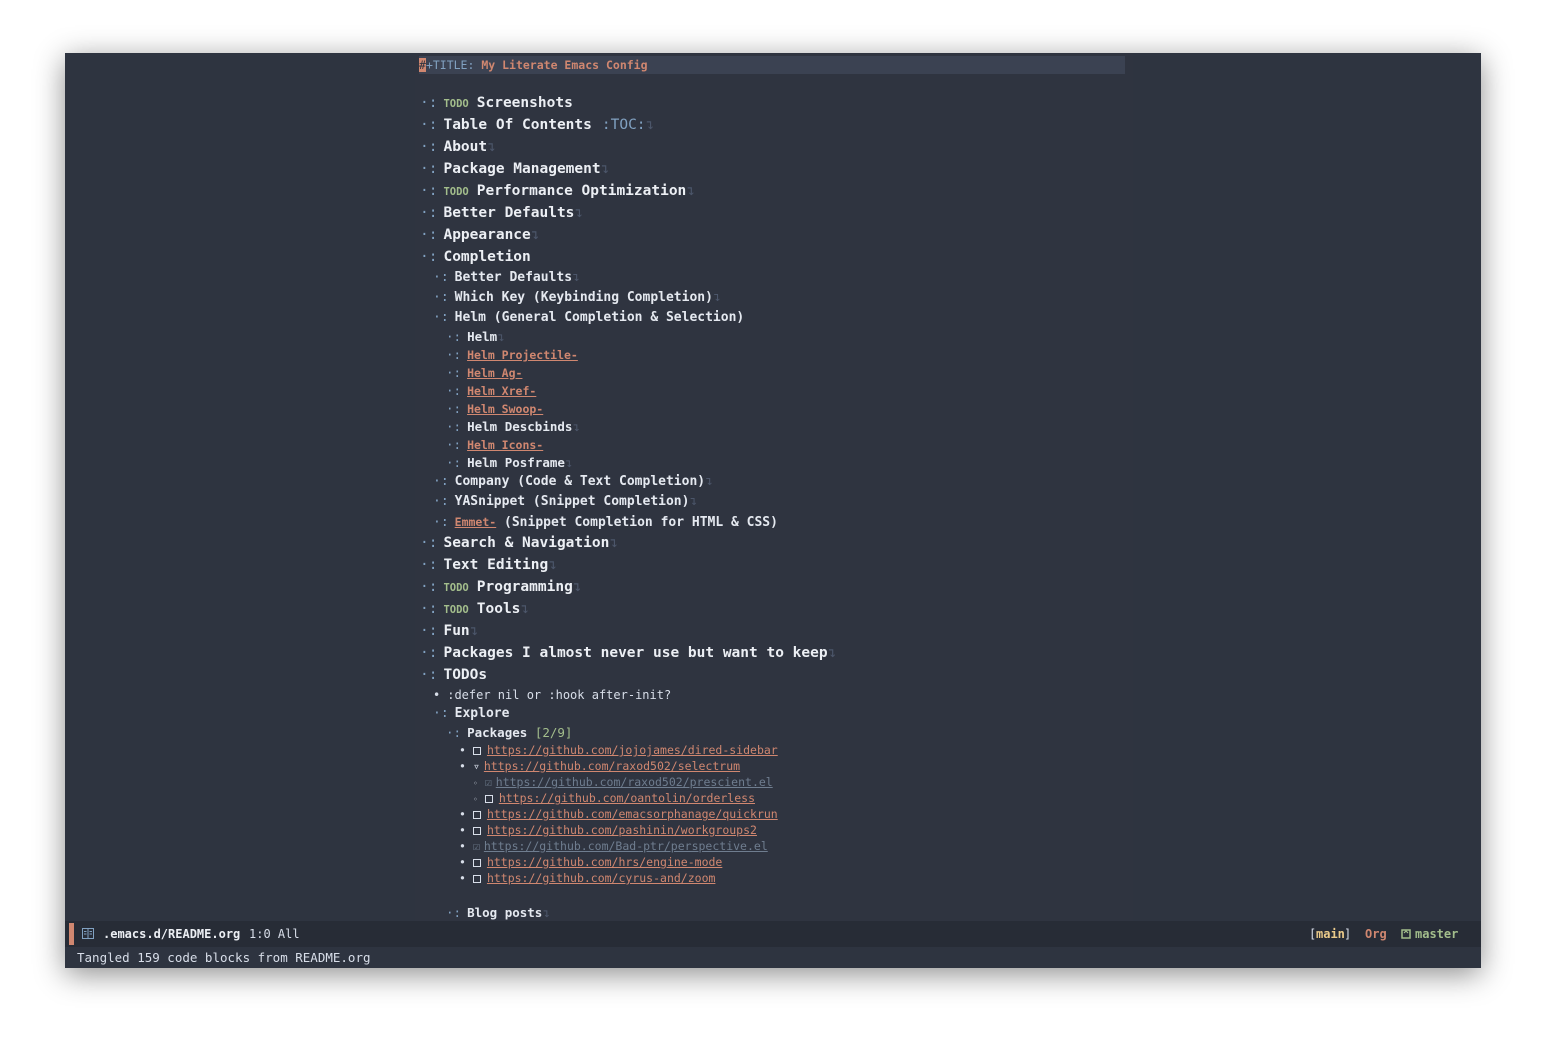  Describe the element at coordinates (776, 103) in the screenshot. I see `heading-screenshots: ·: TODO Screenshots` at that location.